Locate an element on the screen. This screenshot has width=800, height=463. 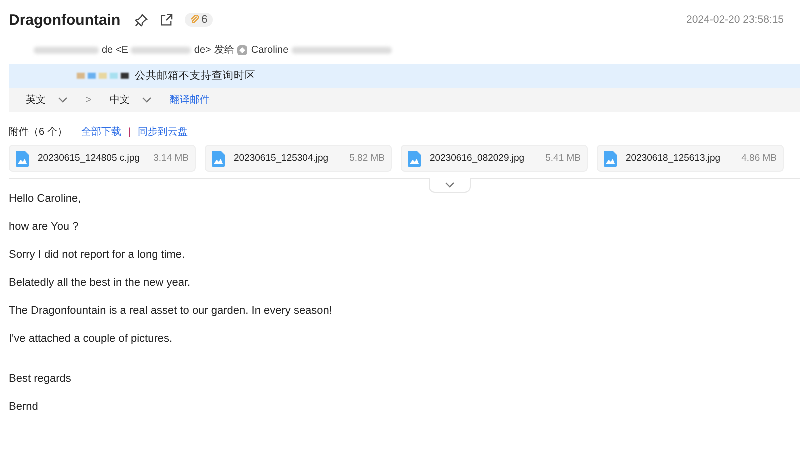
attachment-size: 5.82 MB is located at coordinates (366, 158).